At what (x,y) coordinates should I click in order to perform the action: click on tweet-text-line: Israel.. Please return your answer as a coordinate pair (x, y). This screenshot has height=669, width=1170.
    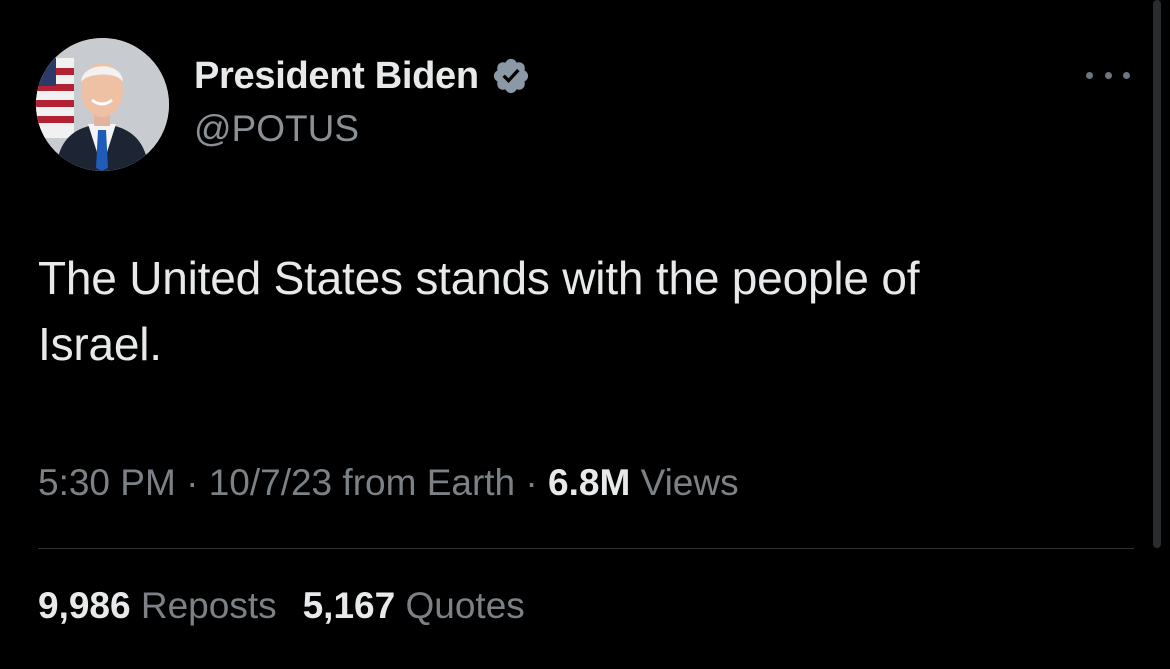
    Looking at the image, I should click on (100, 344).